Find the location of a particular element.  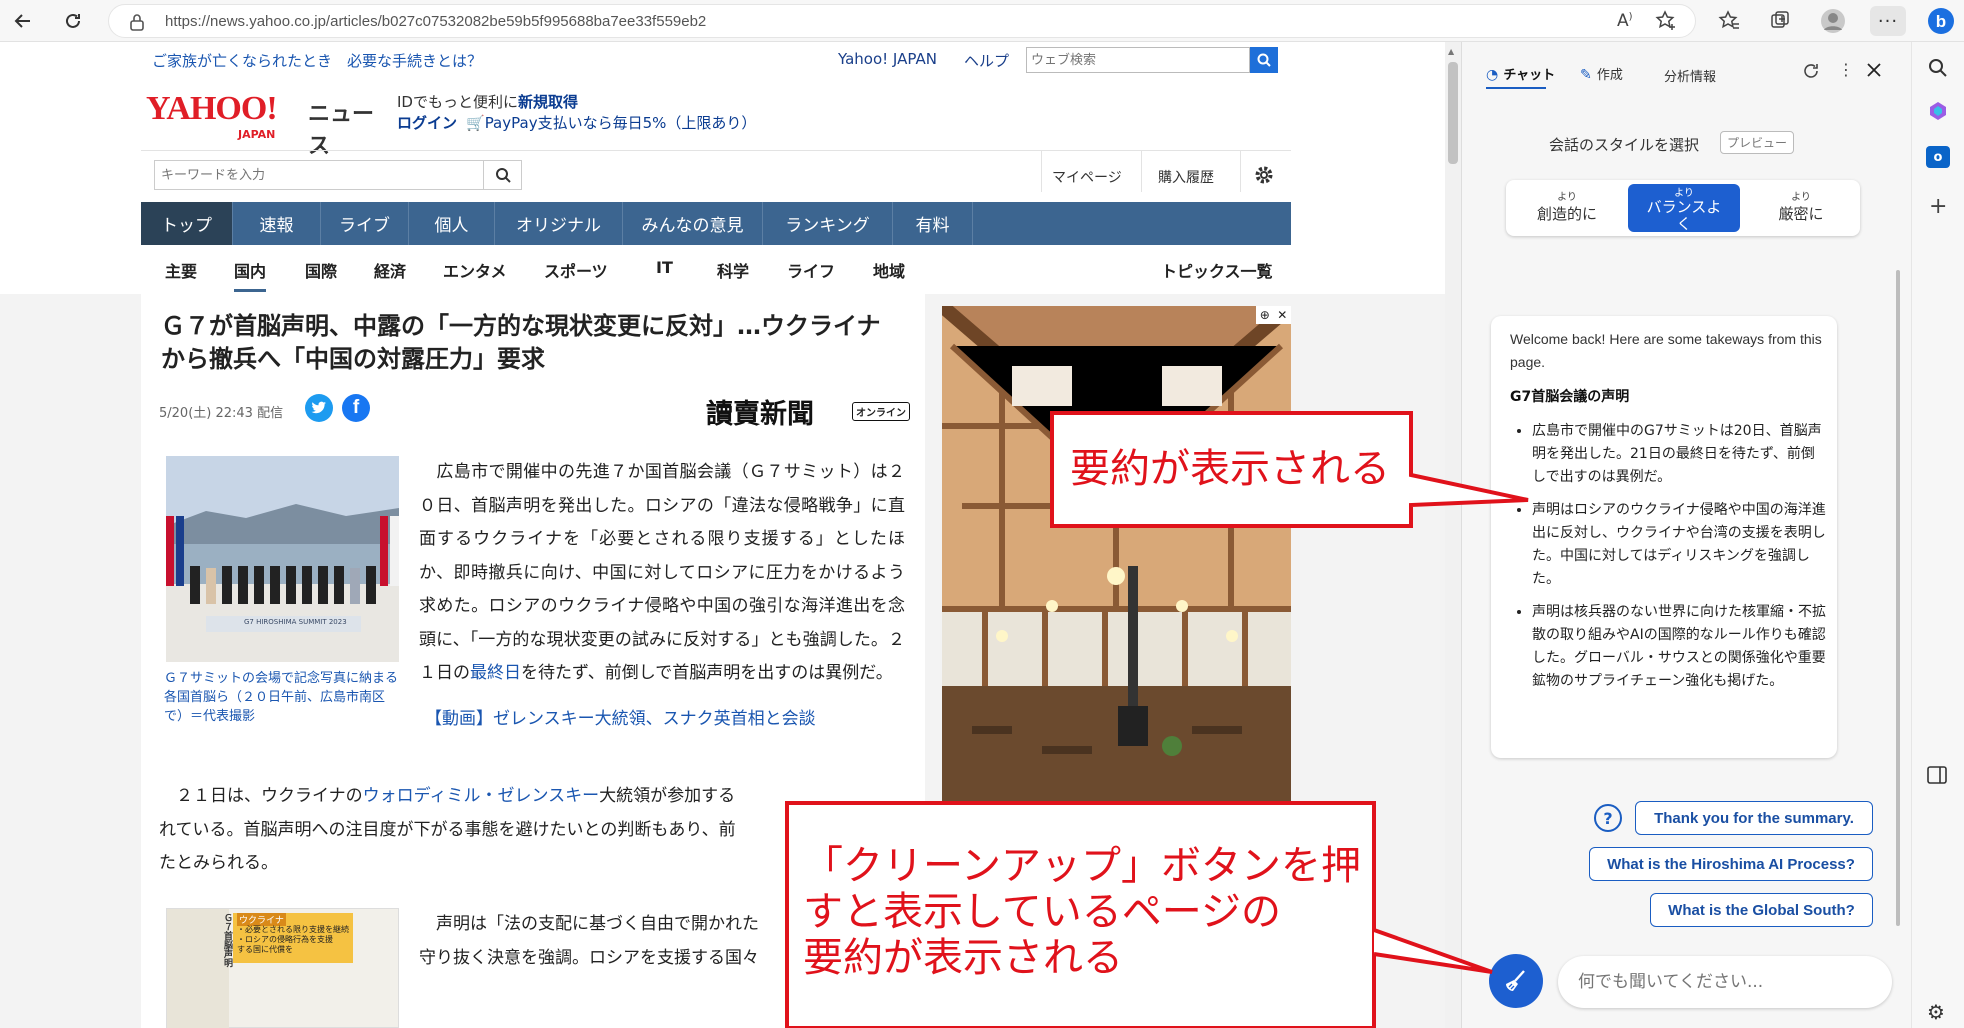

callout-line: 「クリーンアップ」ボタンを押 is located at coordinates (1082, 866).